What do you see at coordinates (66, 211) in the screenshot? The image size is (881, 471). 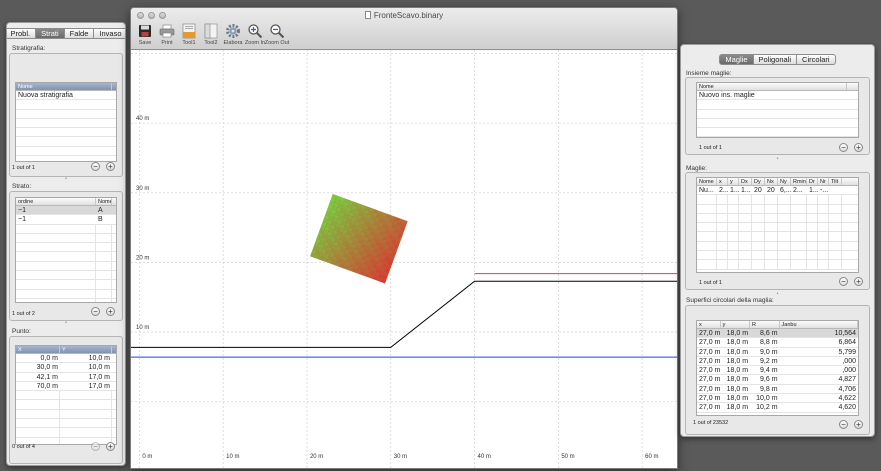 I see `table-row: −1 A` at bounding box center [66, 211].